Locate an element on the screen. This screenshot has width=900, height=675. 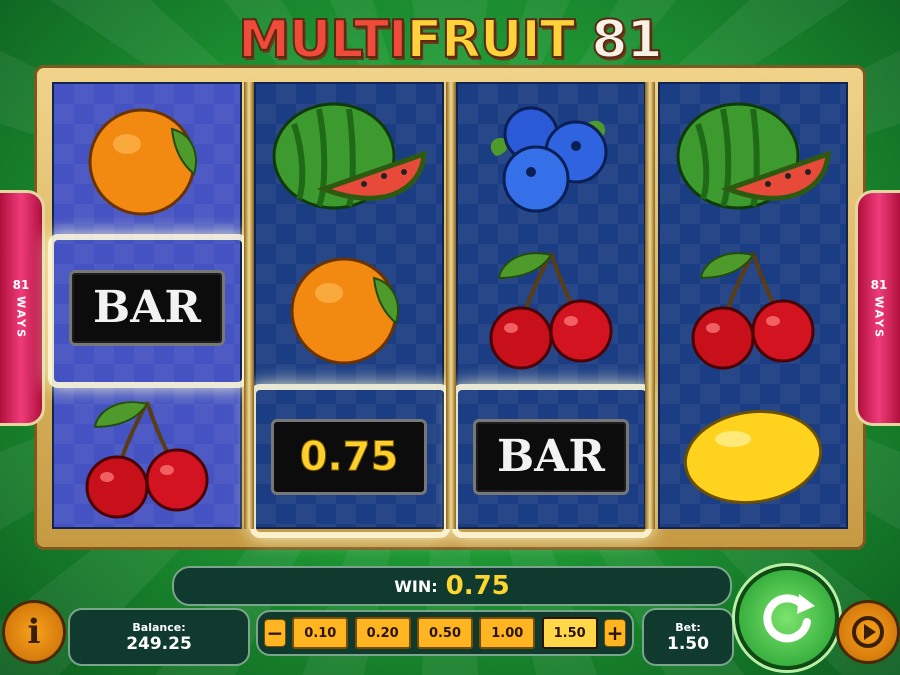
autoplay-icon is located at coordinates (868, 632).